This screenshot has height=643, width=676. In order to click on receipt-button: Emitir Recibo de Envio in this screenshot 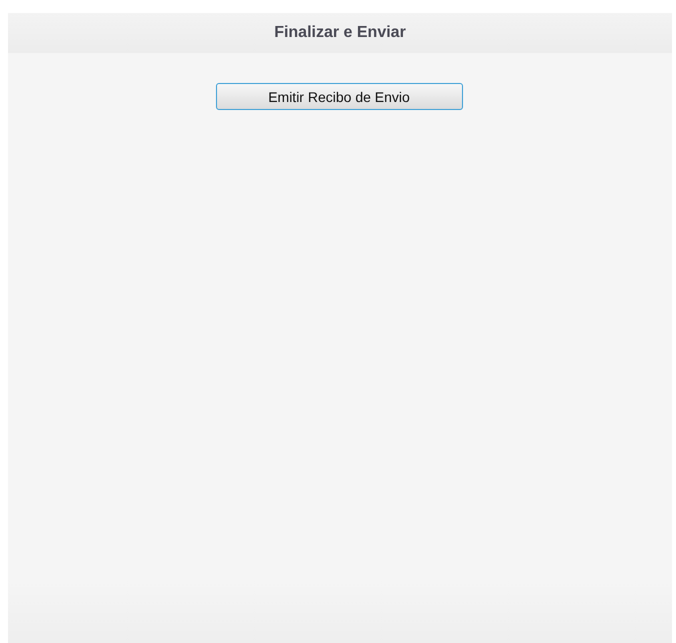, I will do `click(339, 96)`.